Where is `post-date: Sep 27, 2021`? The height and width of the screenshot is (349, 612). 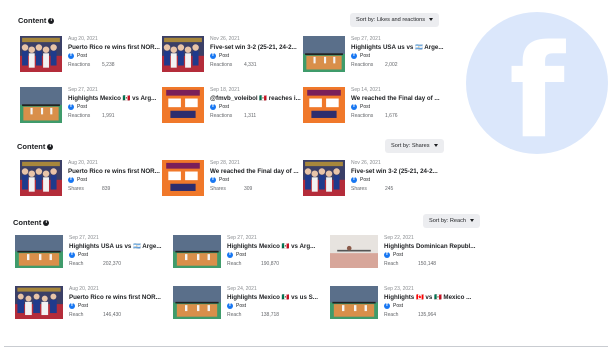
post-date: Sep 27, 2021 is located at coordinates (366, 39).